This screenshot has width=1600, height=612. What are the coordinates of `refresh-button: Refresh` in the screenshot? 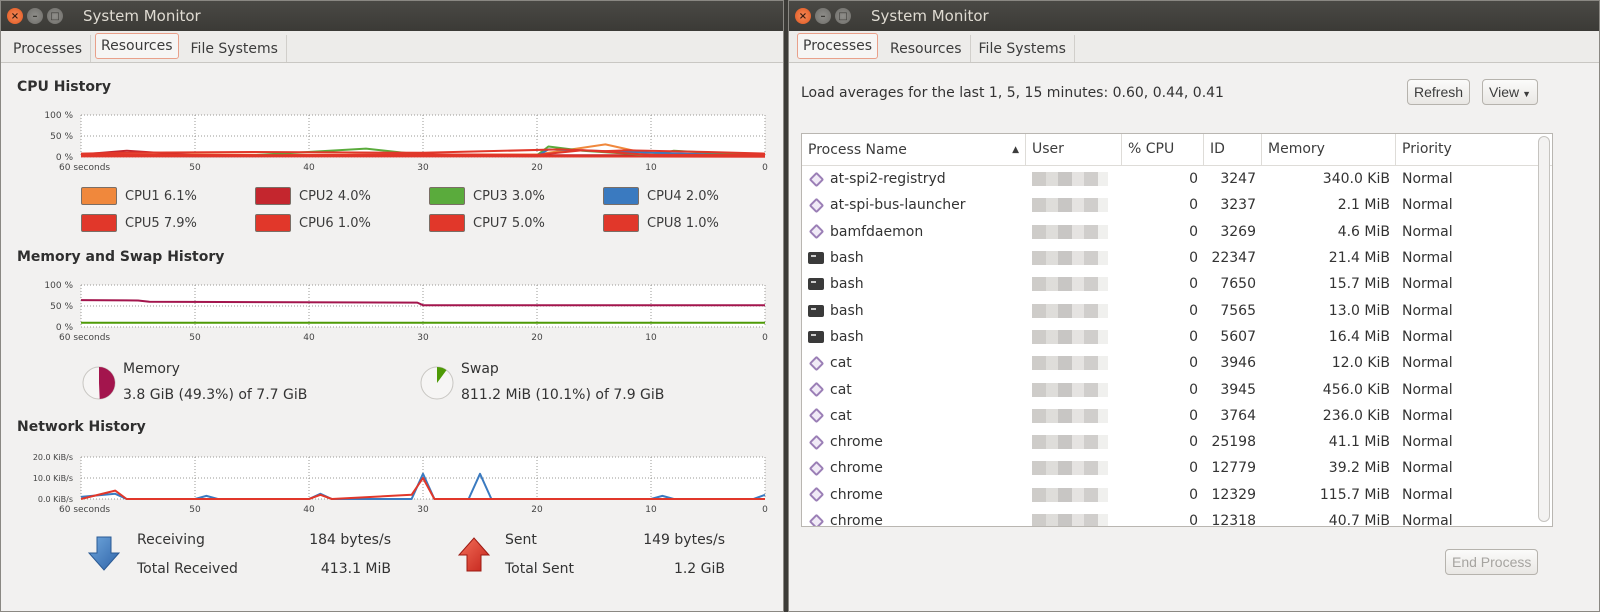 It's located at (1439, 92).